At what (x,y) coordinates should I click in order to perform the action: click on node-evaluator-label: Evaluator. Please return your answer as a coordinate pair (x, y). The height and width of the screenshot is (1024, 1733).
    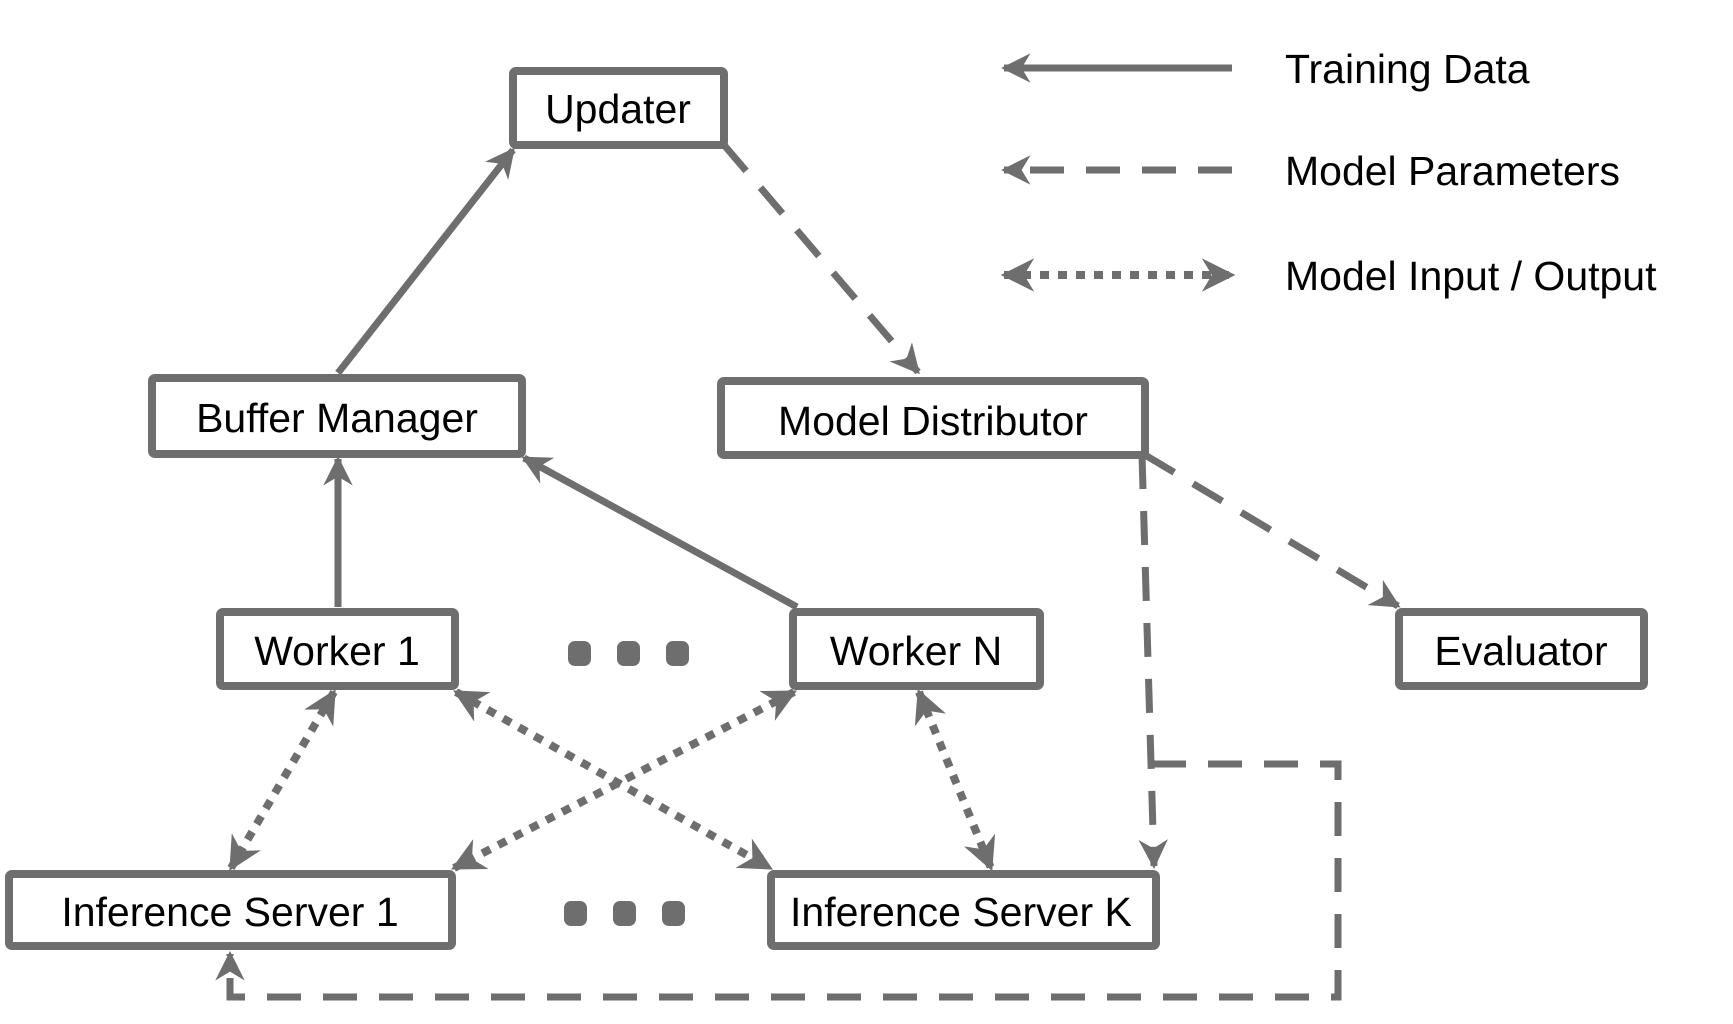
    Looking at the image, I should click on (1520, 651).